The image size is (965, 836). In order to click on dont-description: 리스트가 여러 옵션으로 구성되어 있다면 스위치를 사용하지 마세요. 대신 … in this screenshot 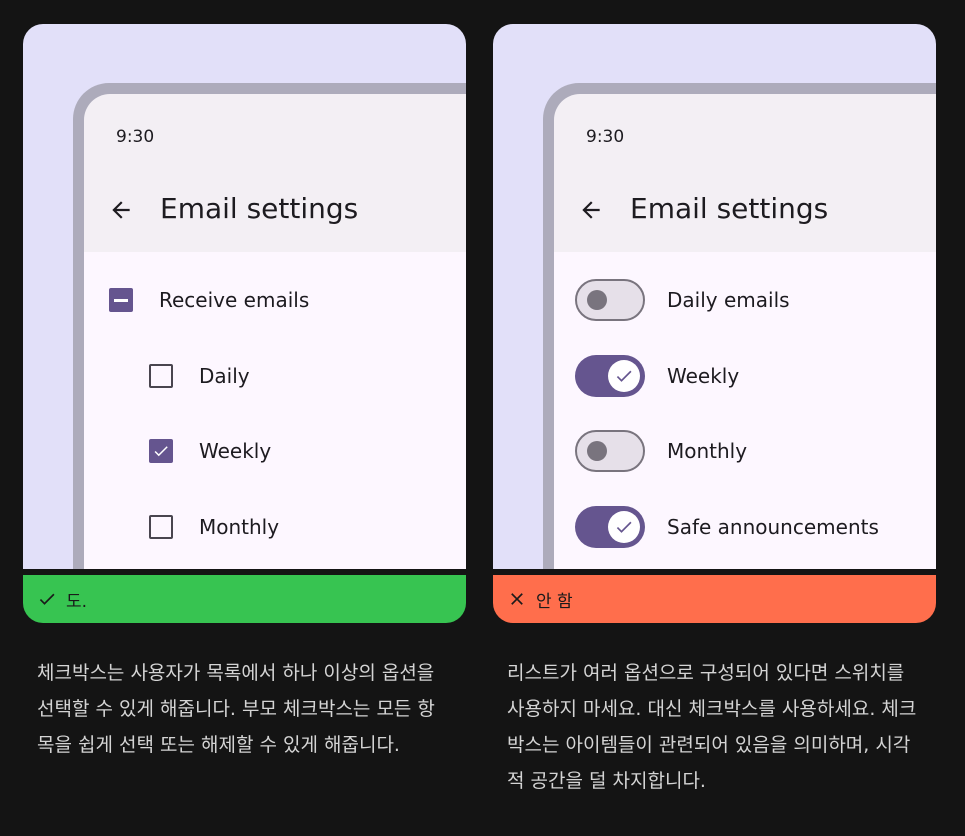, I will do `click(712, 727)`.